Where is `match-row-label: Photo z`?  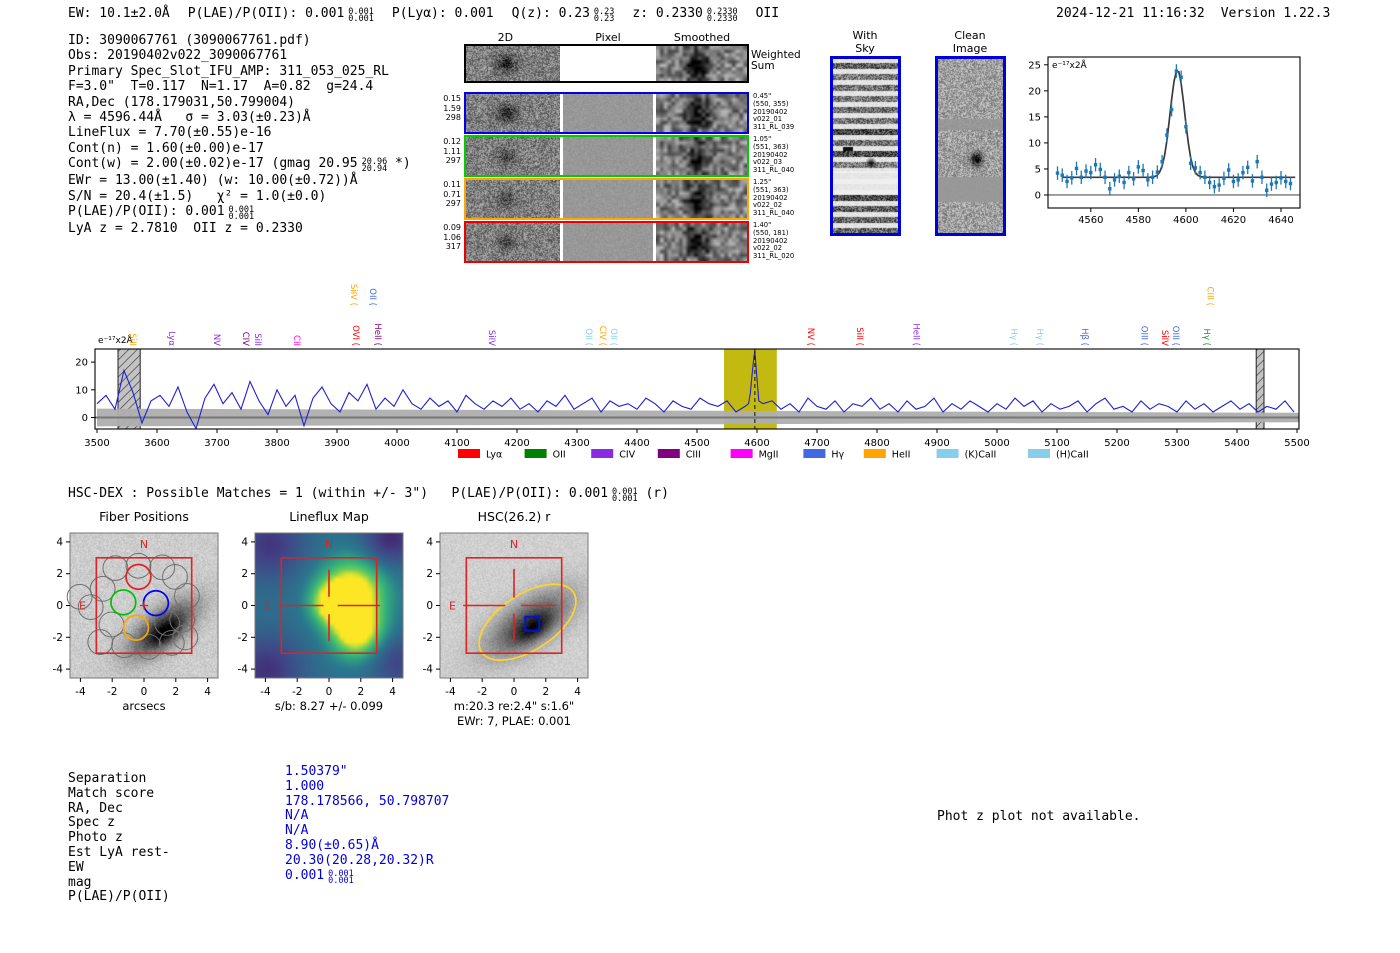
match-row-label: Photo z is located at coordinates (95, 838).